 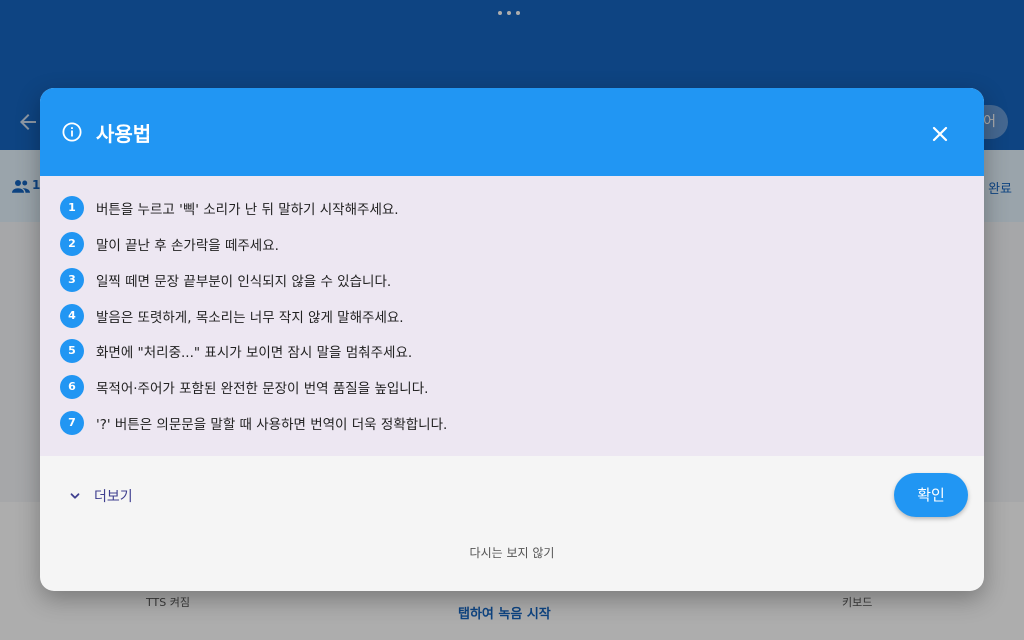 What do you see at coordinates (931, 495) in the screenshot?
I see `confirm-button: 확인` at bounding box center [931, 495].